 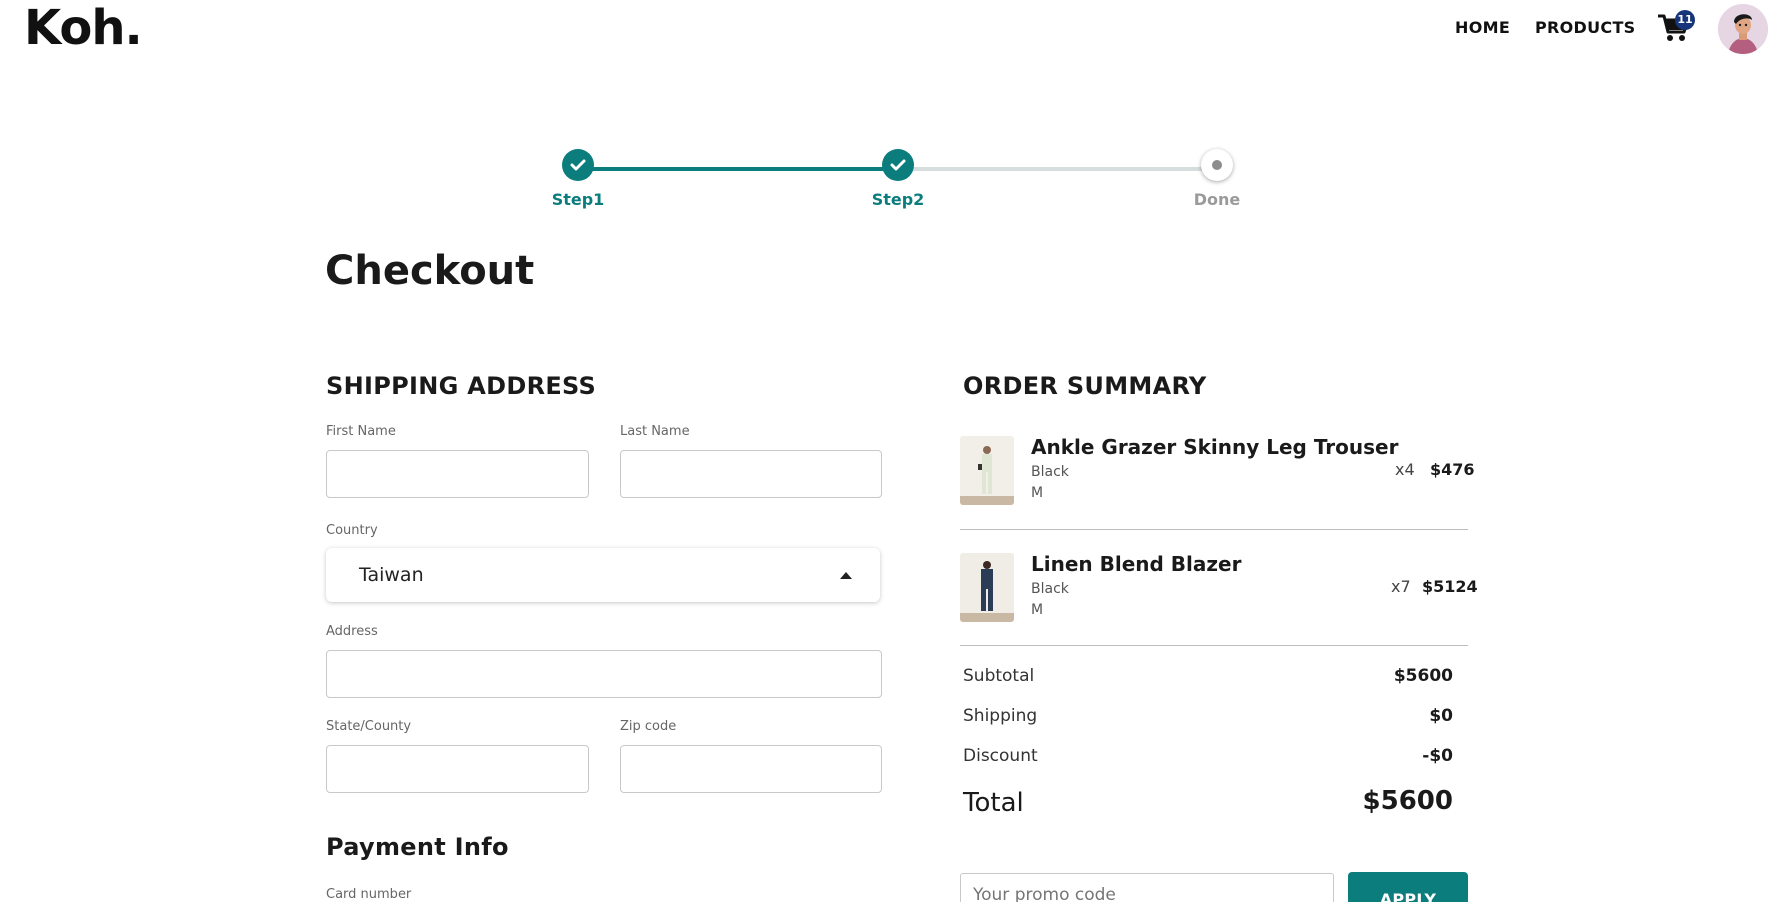 What do you see at coordinates (1050, 472) in the screenshot?
I see `item-1-color: Black` at bounding box center [1050, 472].